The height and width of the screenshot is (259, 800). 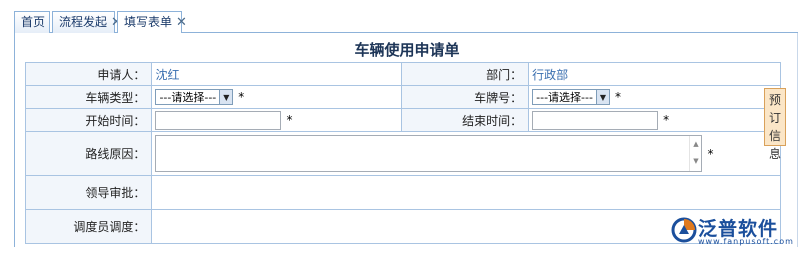 What do you see at coordinates (774, 100) in the screenshot?
I see `side-tab-char: 预` at bounding box center [774, 100].